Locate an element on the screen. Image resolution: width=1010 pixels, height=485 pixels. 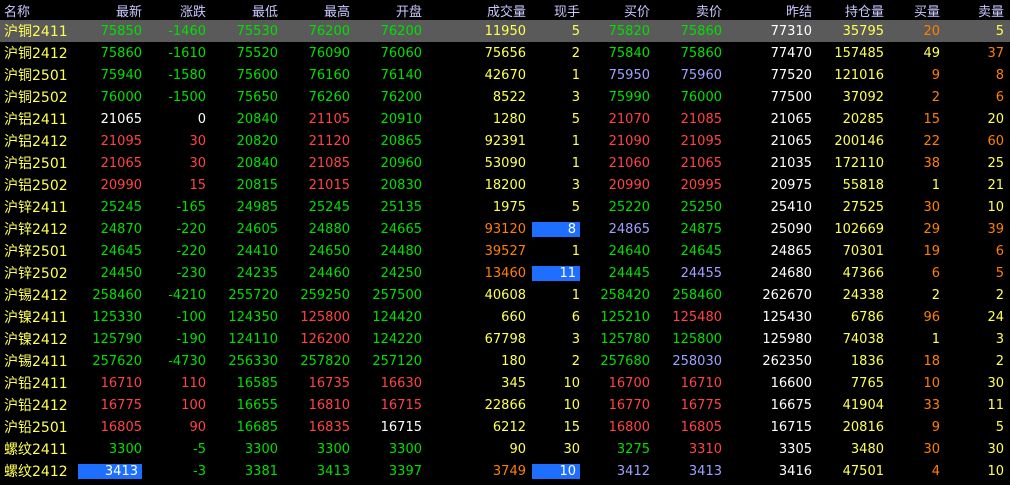
quote-cell: 8 is located at coordinates (999, 75).